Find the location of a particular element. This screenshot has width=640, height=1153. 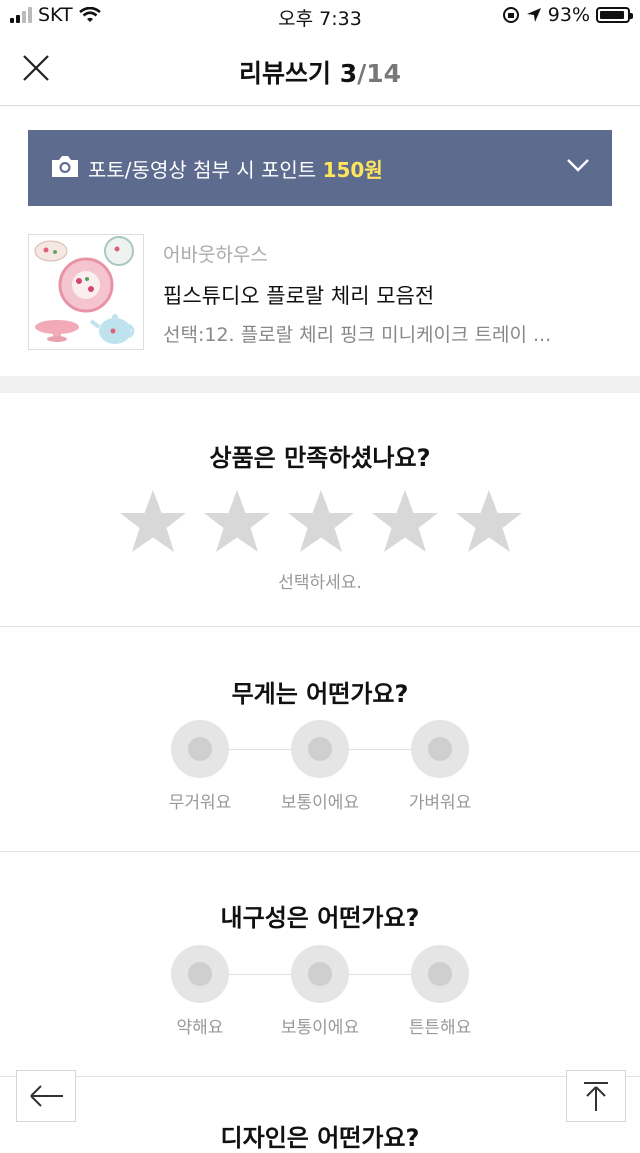

option-label: 약해요 is located at coordinates (200, 1028).